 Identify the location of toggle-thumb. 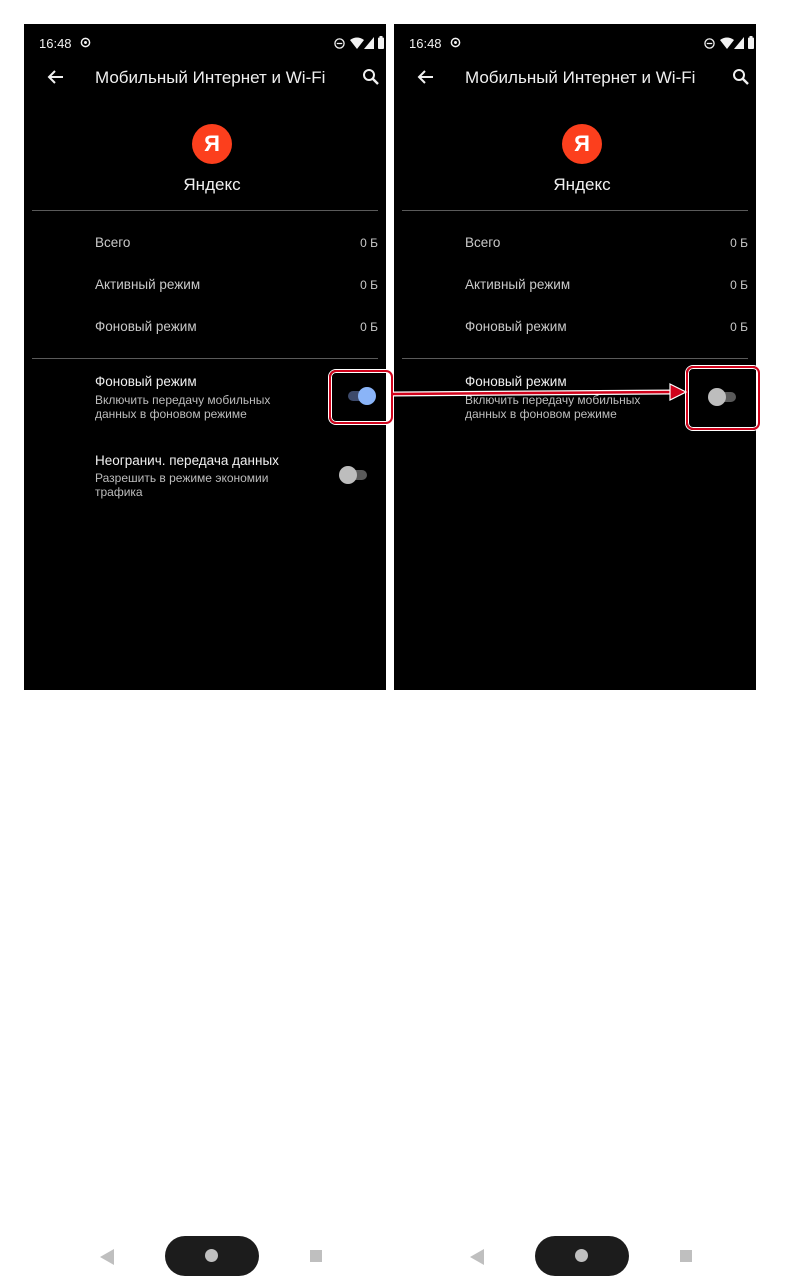
(348, 475).